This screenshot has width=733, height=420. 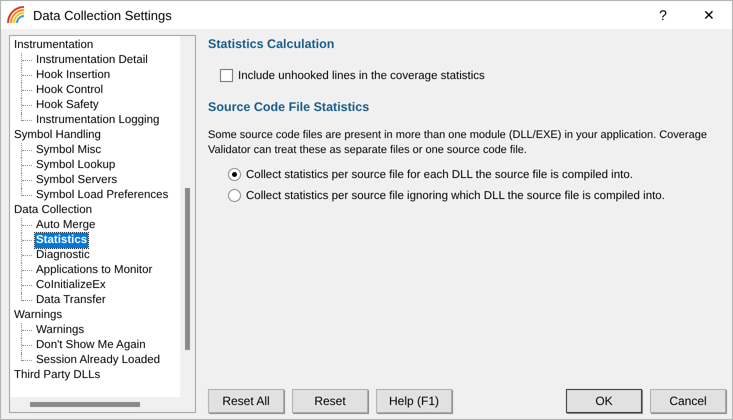 I want to click on close-button: ✕, so click(x=709, y=15).